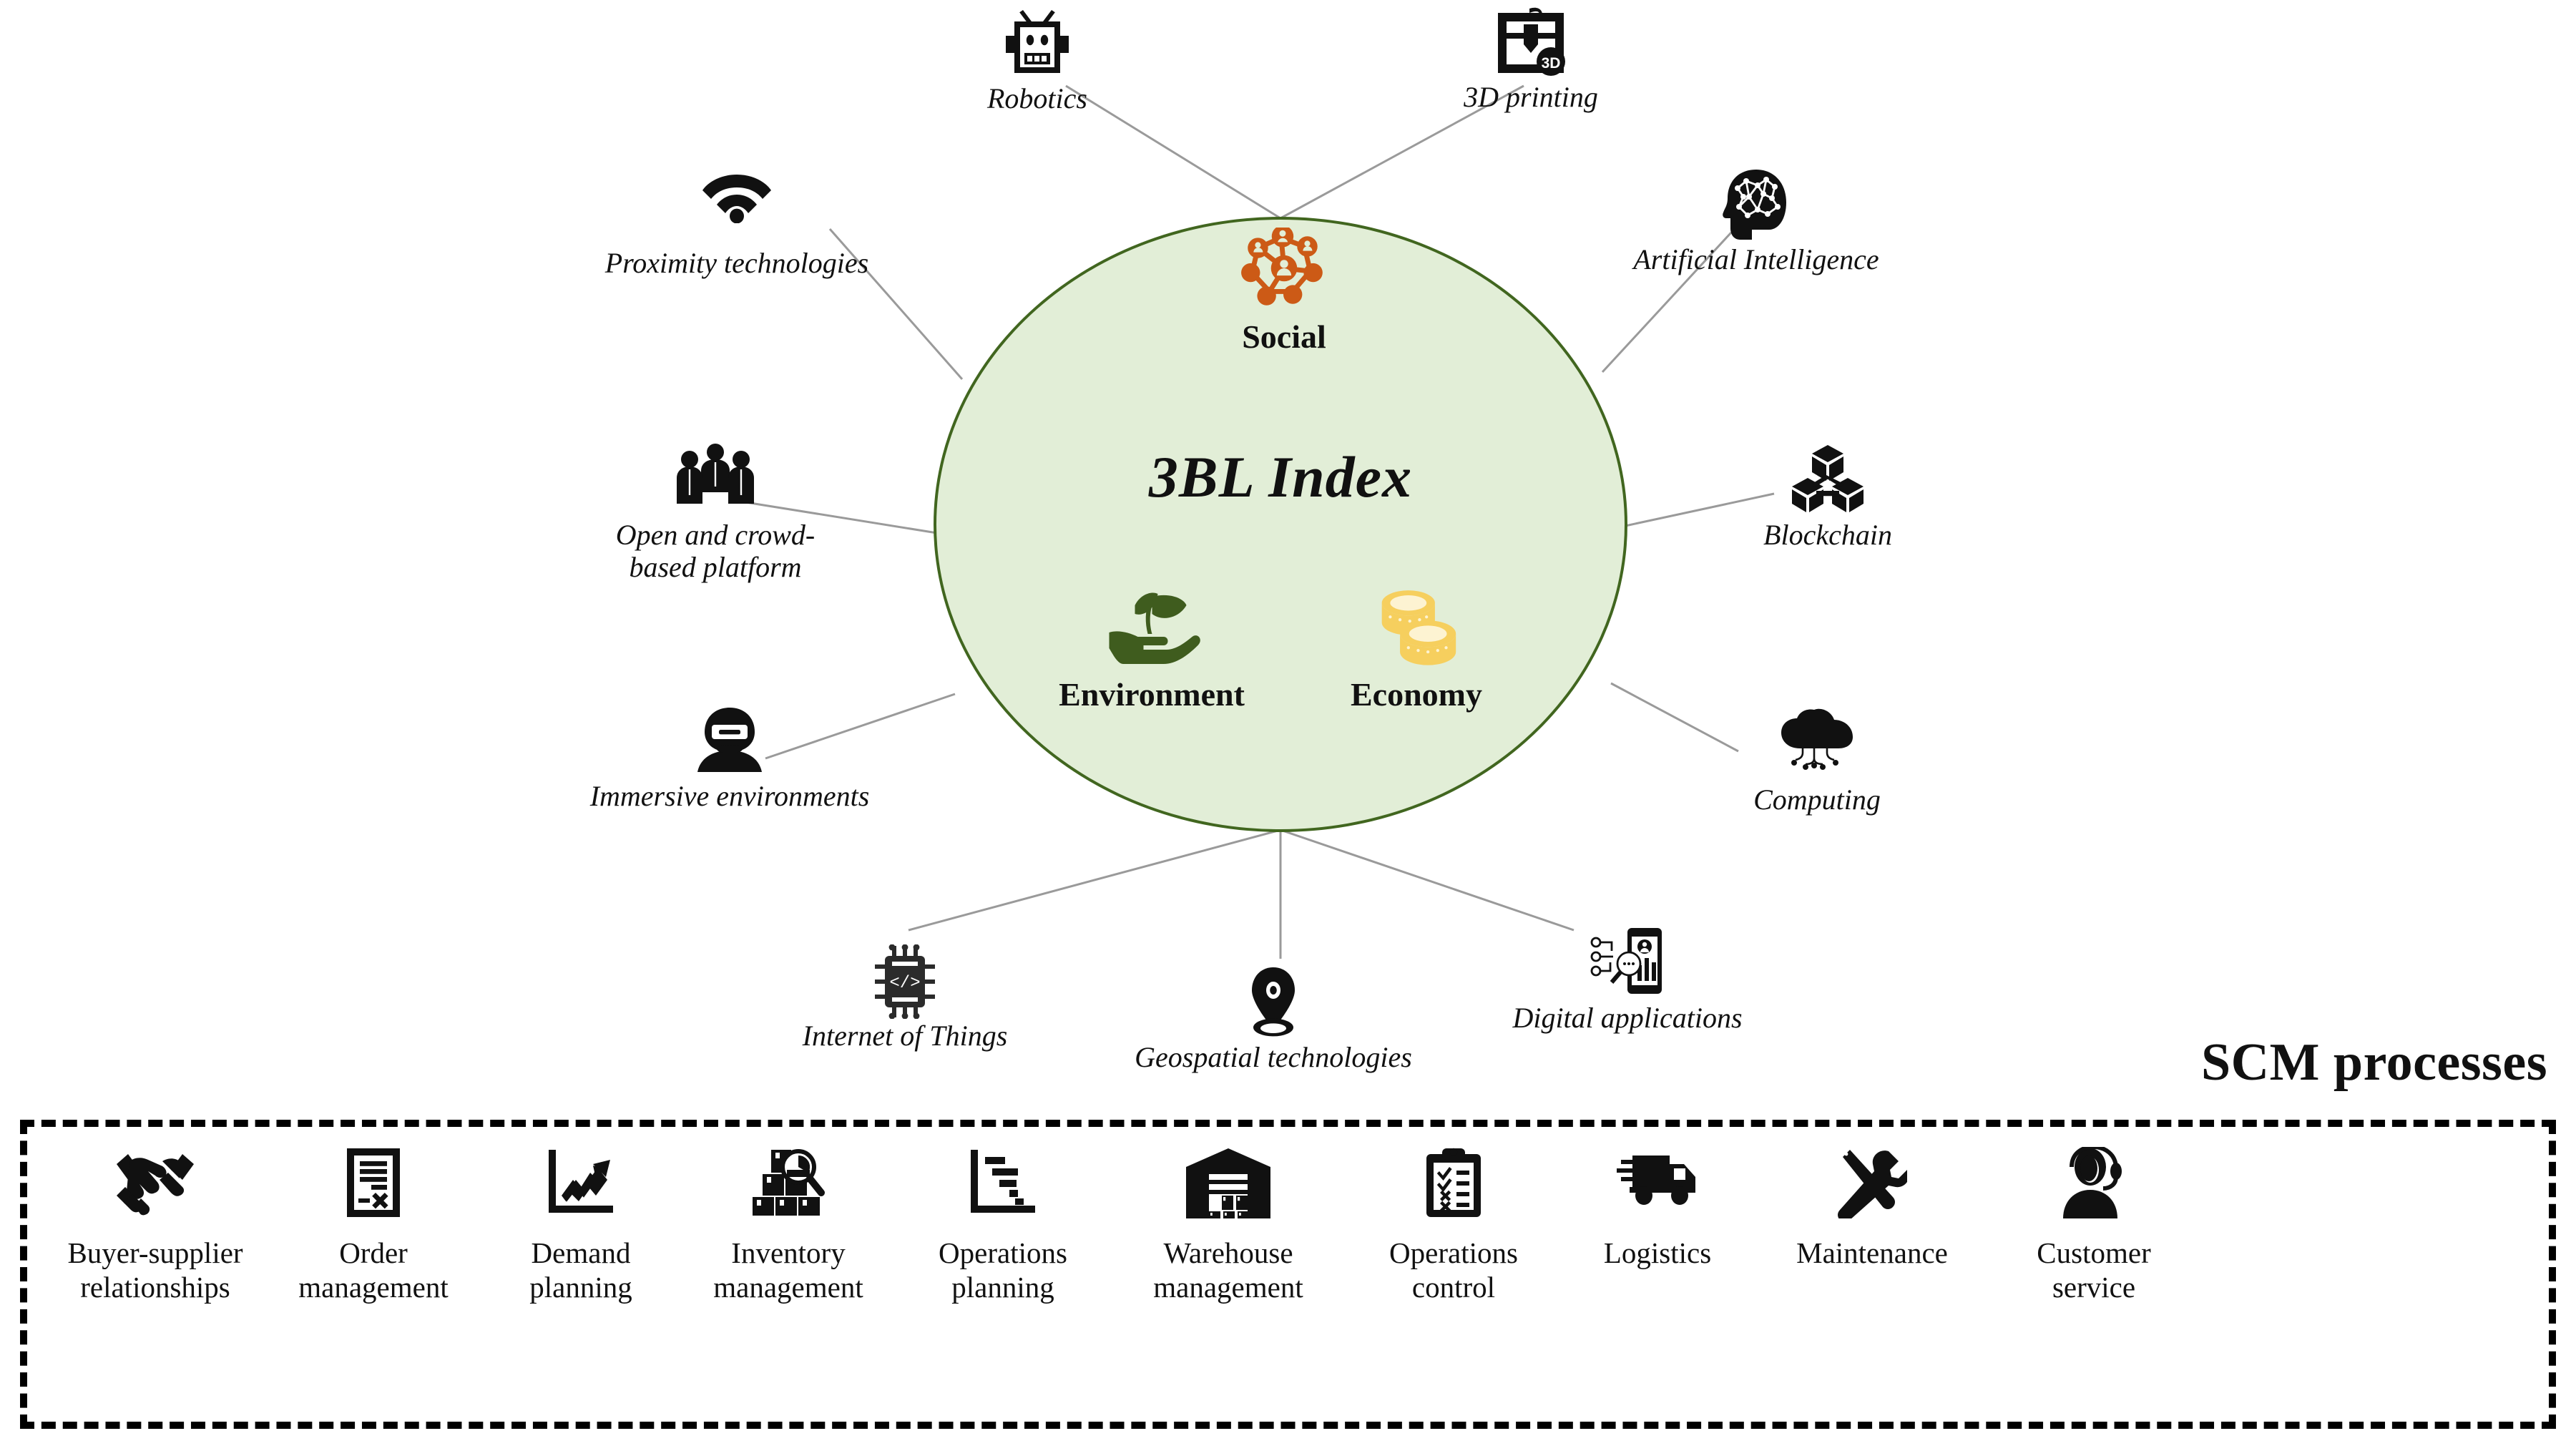 Image resolution: width=2576 pixels, height=1451 pixels. What do you see at coordinates (1273, 1057) in the screenshot?
I see `tech-node-geospatial-label: Geospatial technologies` at bounding box center [1273, 1057].